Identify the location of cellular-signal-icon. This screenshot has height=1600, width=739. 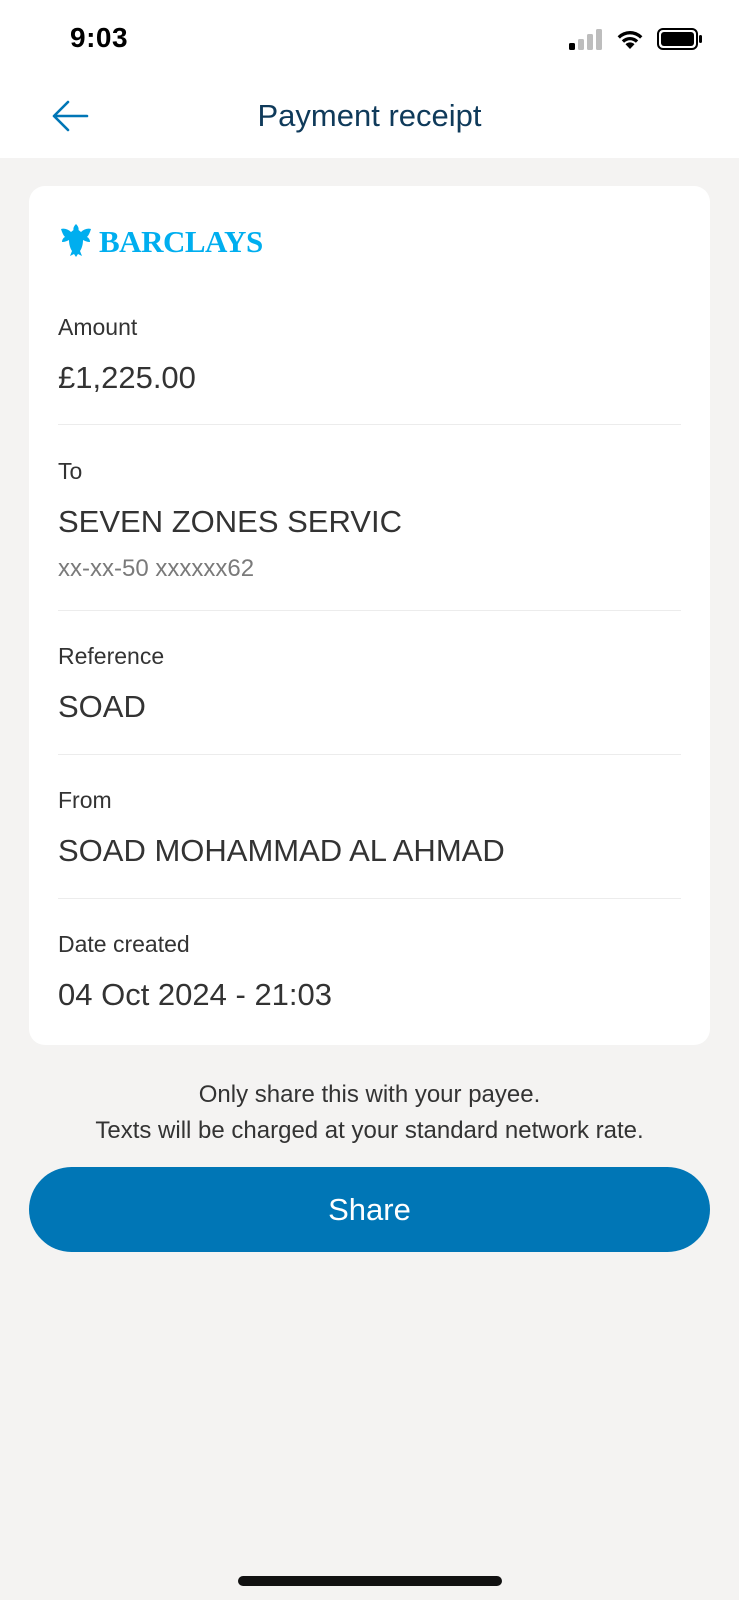
(586, 41).